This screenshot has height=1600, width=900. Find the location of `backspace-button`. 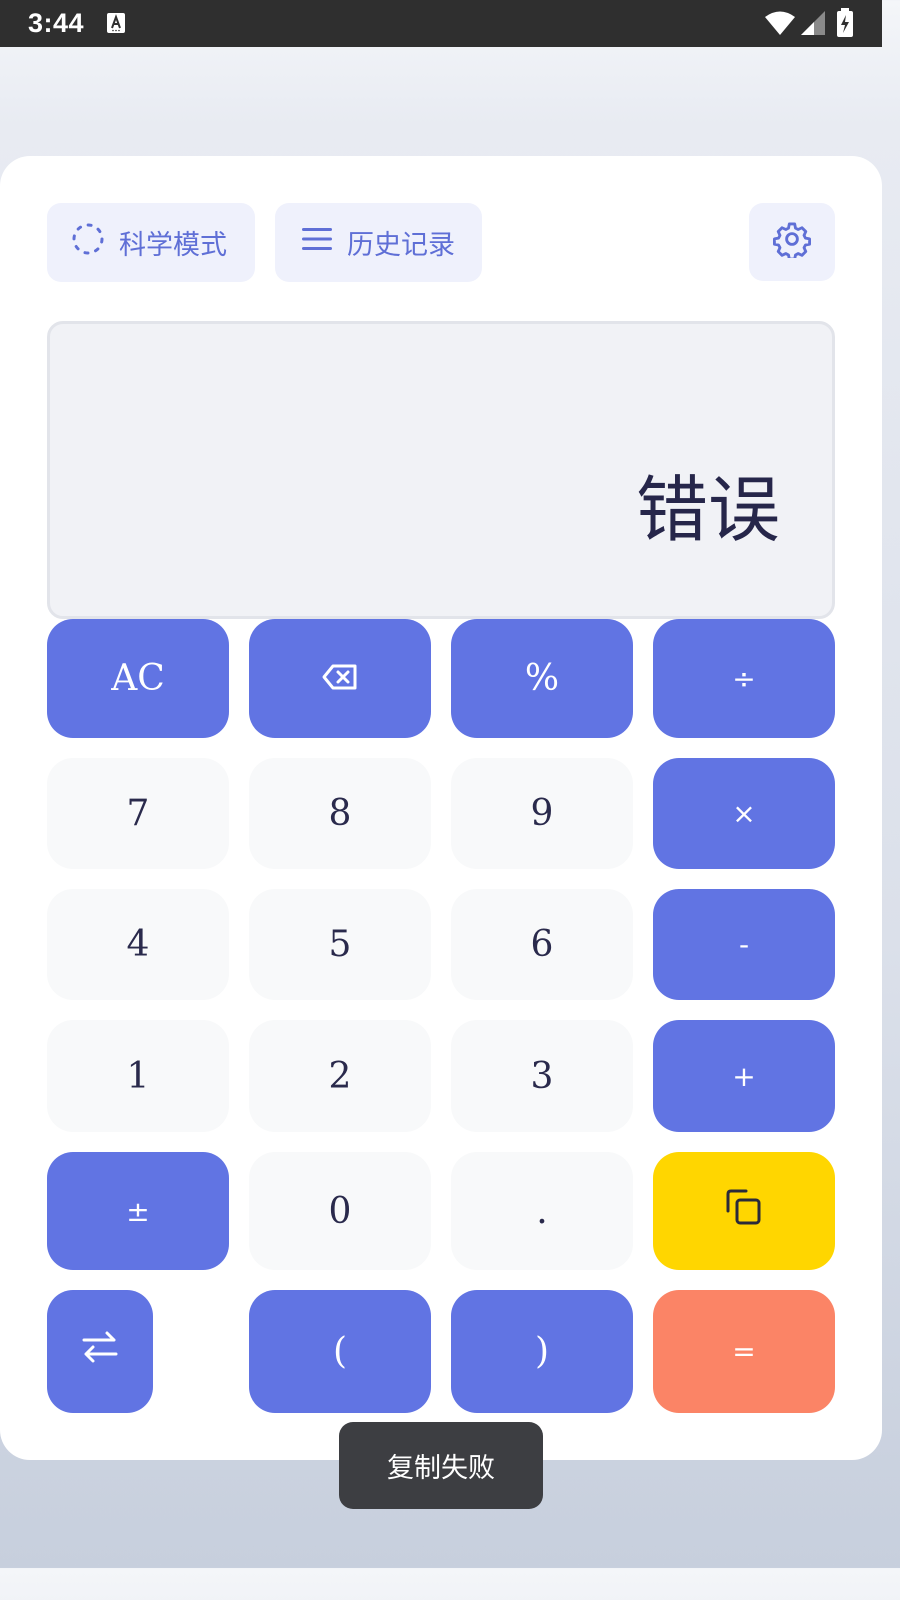

backspace-button is located at coordinates (340, 678).